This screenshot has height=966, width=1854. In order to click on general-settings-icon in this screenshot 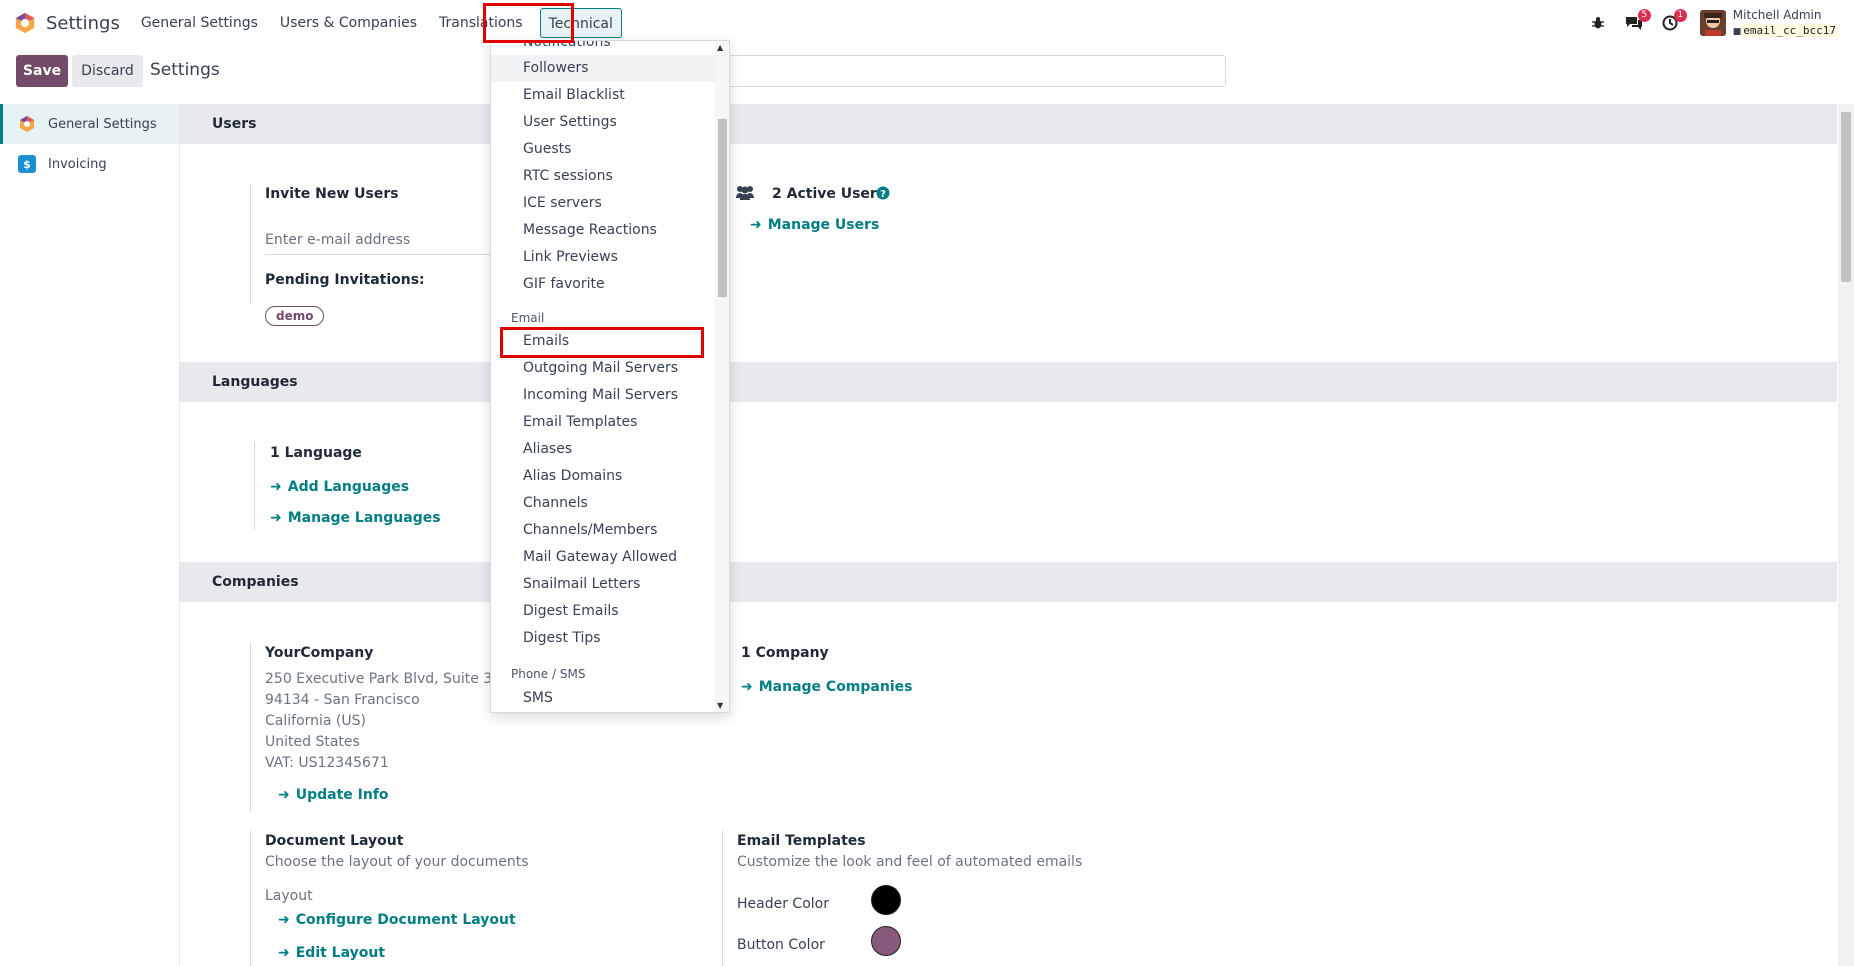, I will do `click(27, 124)`.